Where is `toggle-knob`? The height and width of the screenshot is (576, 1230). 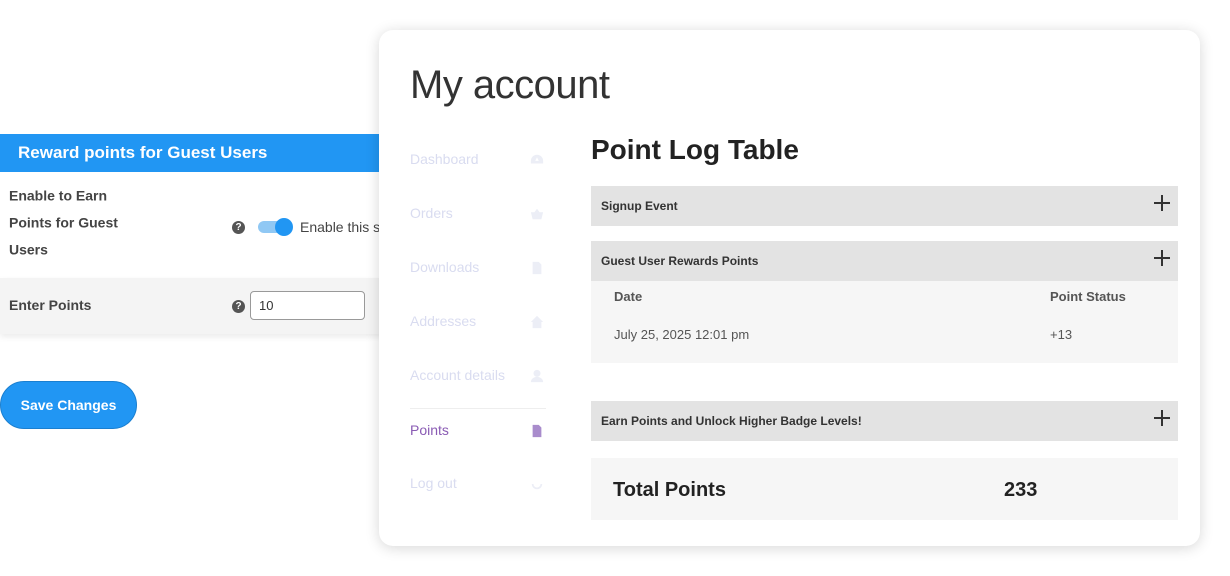
toggle-knob is located at coordinates (284, 227).